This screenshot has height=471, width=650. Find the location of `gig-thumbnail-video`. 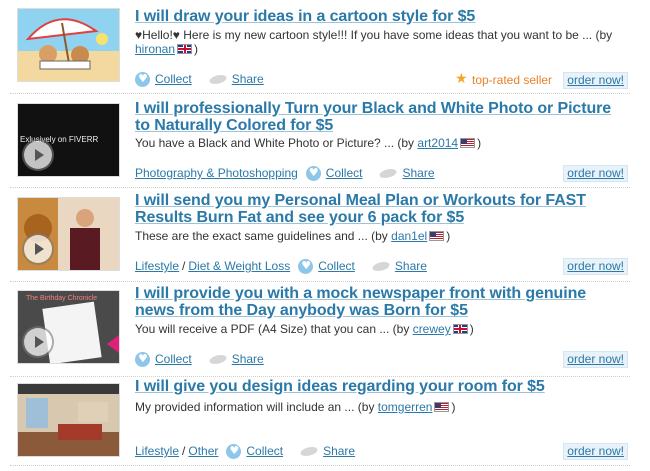

gig-thumbnail-video is located at coordinates (68, 234).